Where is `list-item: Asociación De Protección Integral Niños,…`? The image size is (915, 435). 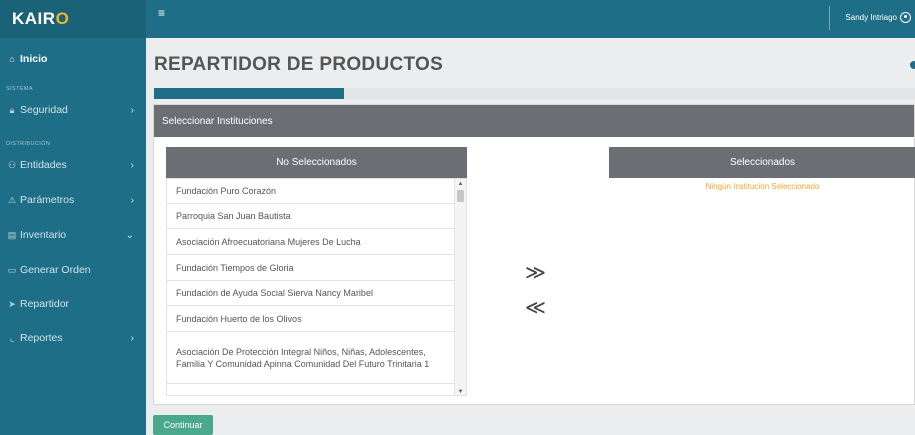 list-item: Asociación De Protección Integral Niños,… is located at coordinates (311, 358).